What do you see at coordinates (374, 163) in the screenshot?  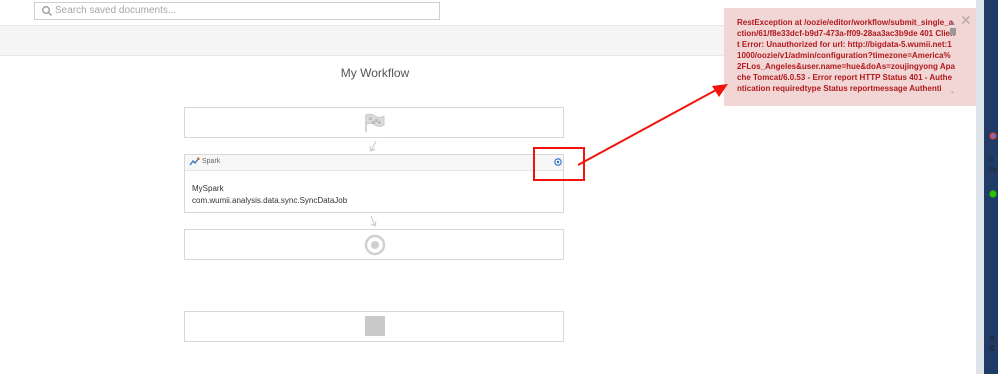 I see `spark-node-header: Spark` at bounding box center [374, 163].